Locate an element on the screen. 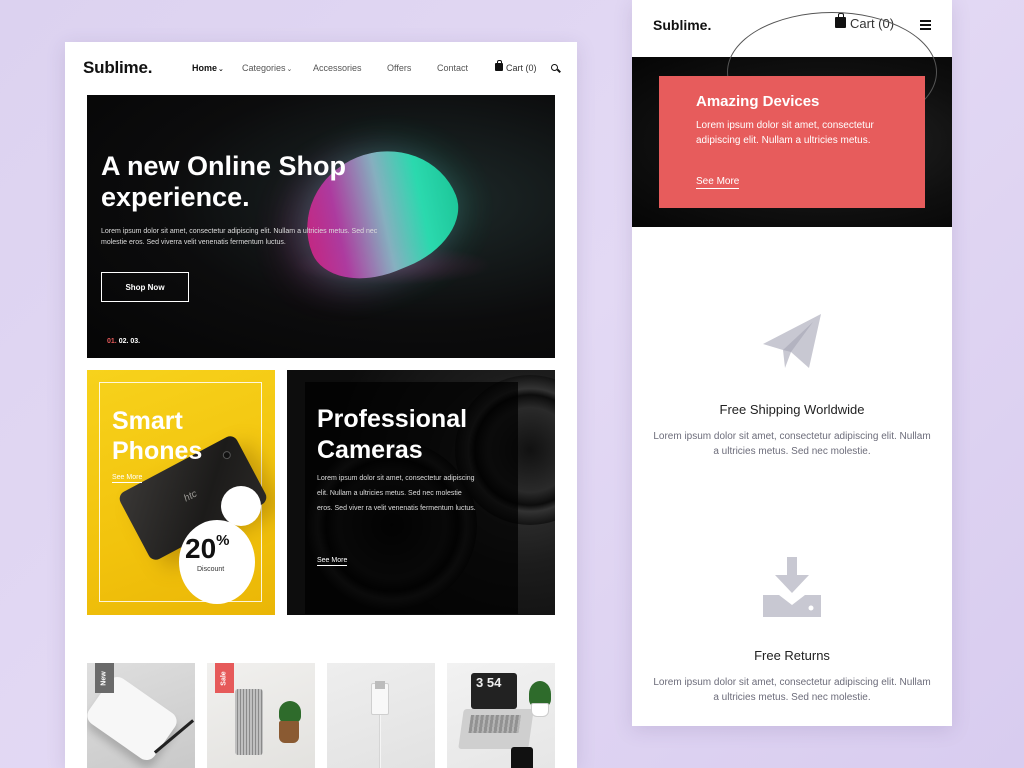 This screenshot has height=768, width=1024. product-card: 3 54 is located at coordinates (501, 715).